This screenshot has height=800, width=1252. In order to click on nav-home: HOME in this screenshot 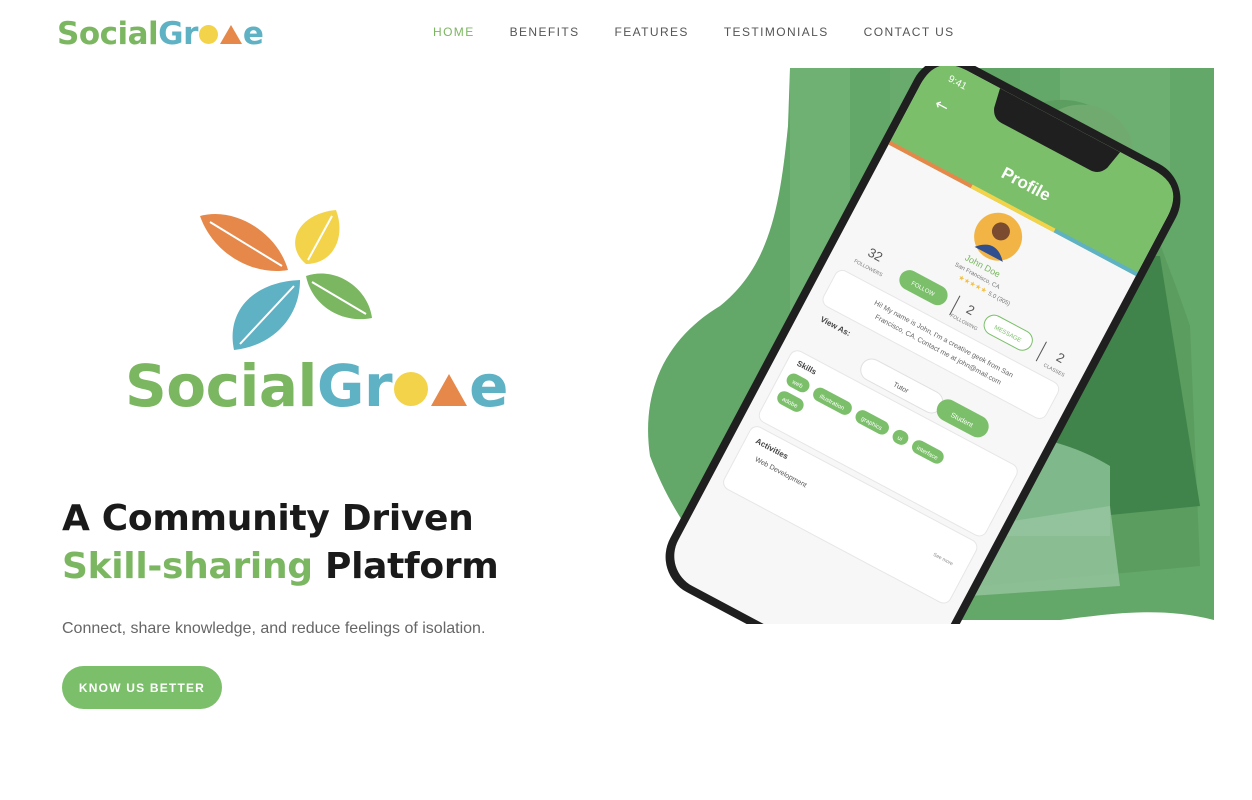, I will do `click(454, 32)`.